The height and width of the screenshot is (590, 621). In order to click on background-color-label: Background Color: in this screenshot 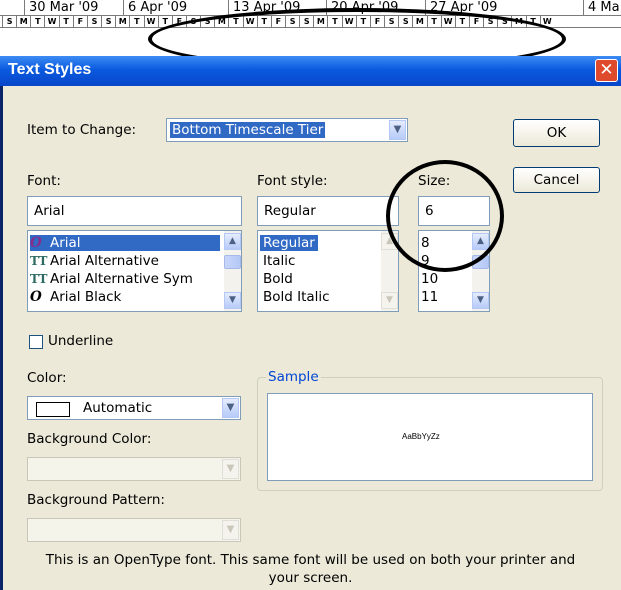, I will do `click(89, 439)`.